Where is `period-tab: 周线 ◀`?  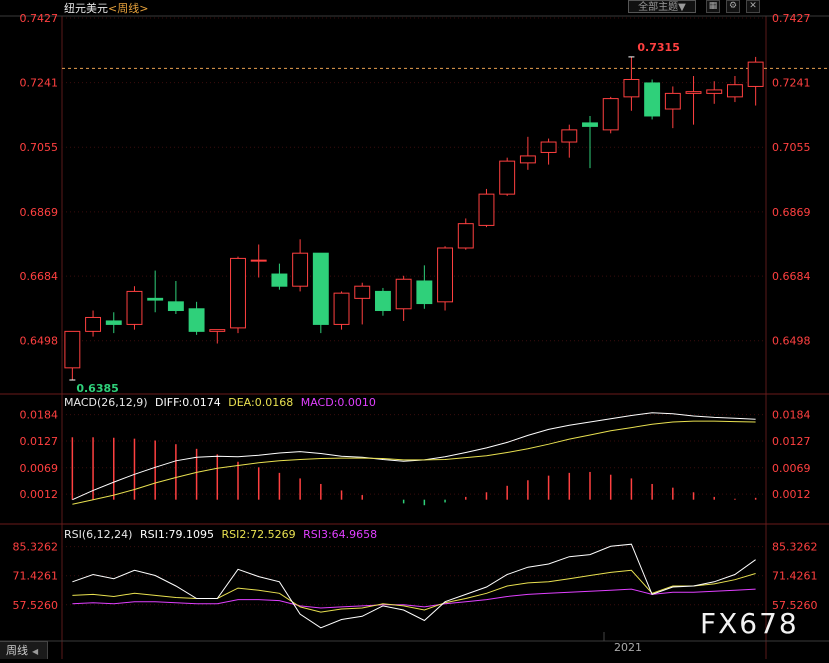
period-tab: 周线 ◀ is located at coordinates (24, 650).